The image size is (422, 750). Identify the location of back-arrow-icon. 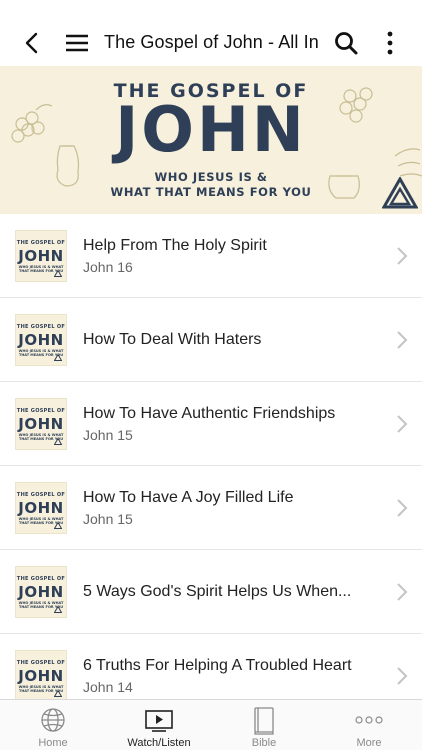
(32, 43).